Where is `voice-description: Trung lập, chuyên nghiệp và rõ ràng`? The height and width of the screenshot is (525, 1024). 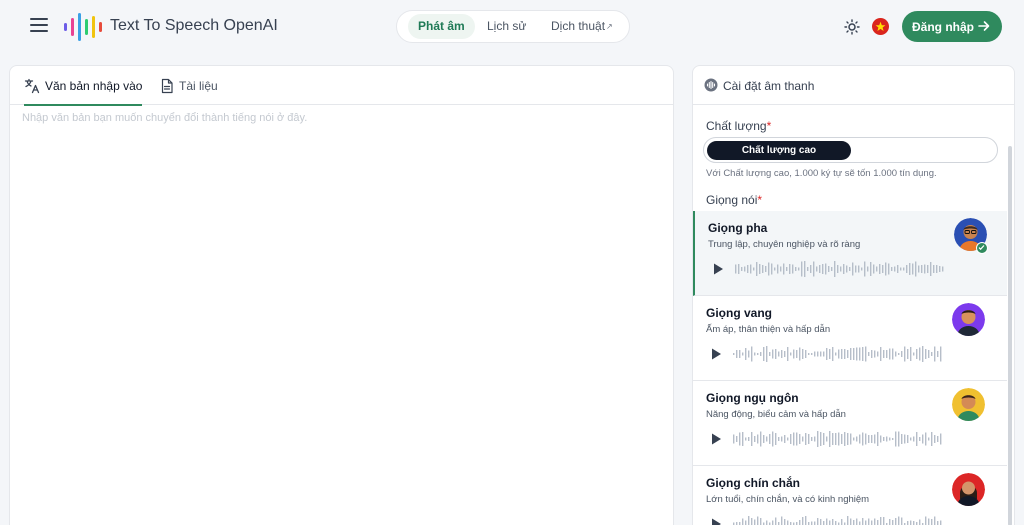
voice-description: Trung lập, chuyên nghiệp và rõ ràng is located at coordinates (784, 244).